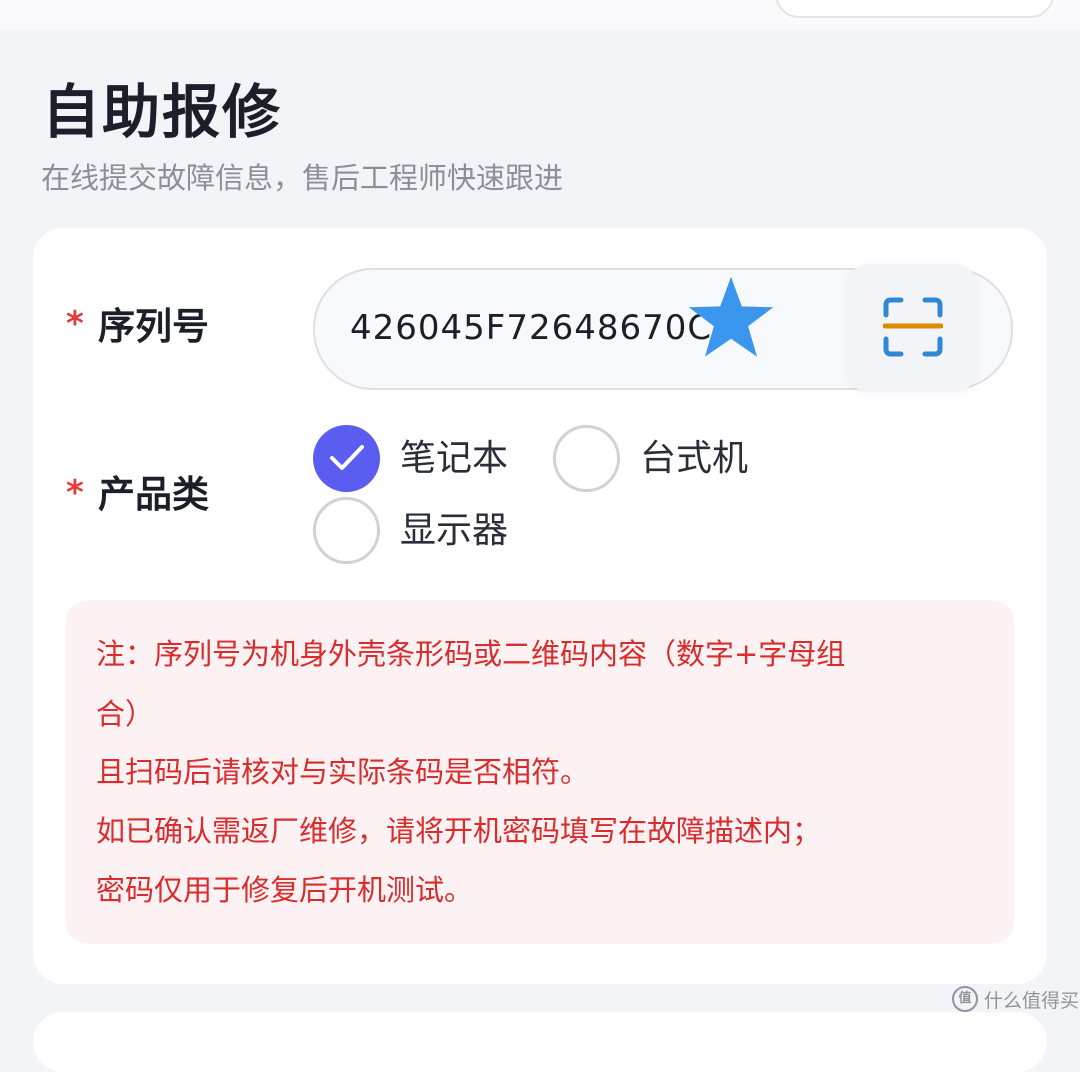  What do you see at coordinates (731, 316) in the screenshot?
I see `star-icon` at bounding box center [731, 316].